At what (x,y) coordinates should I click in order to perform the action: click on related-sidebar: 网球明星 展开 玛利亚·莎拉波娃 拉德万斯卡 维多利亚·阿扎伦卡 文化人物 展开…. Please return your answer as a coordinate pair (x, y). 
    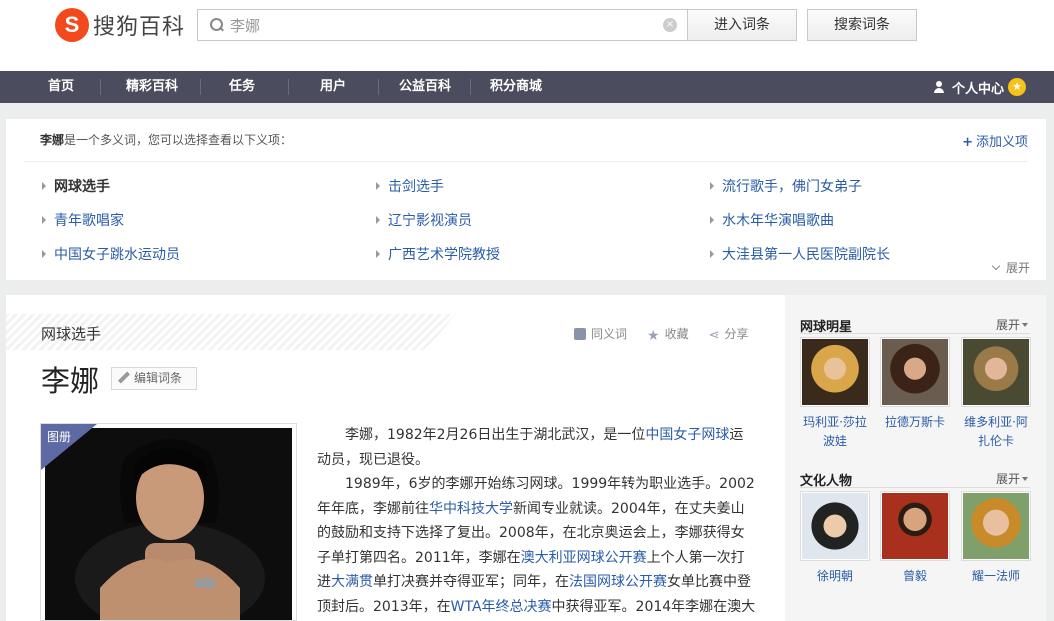
    Looking at the image, I should click on (915, 458).